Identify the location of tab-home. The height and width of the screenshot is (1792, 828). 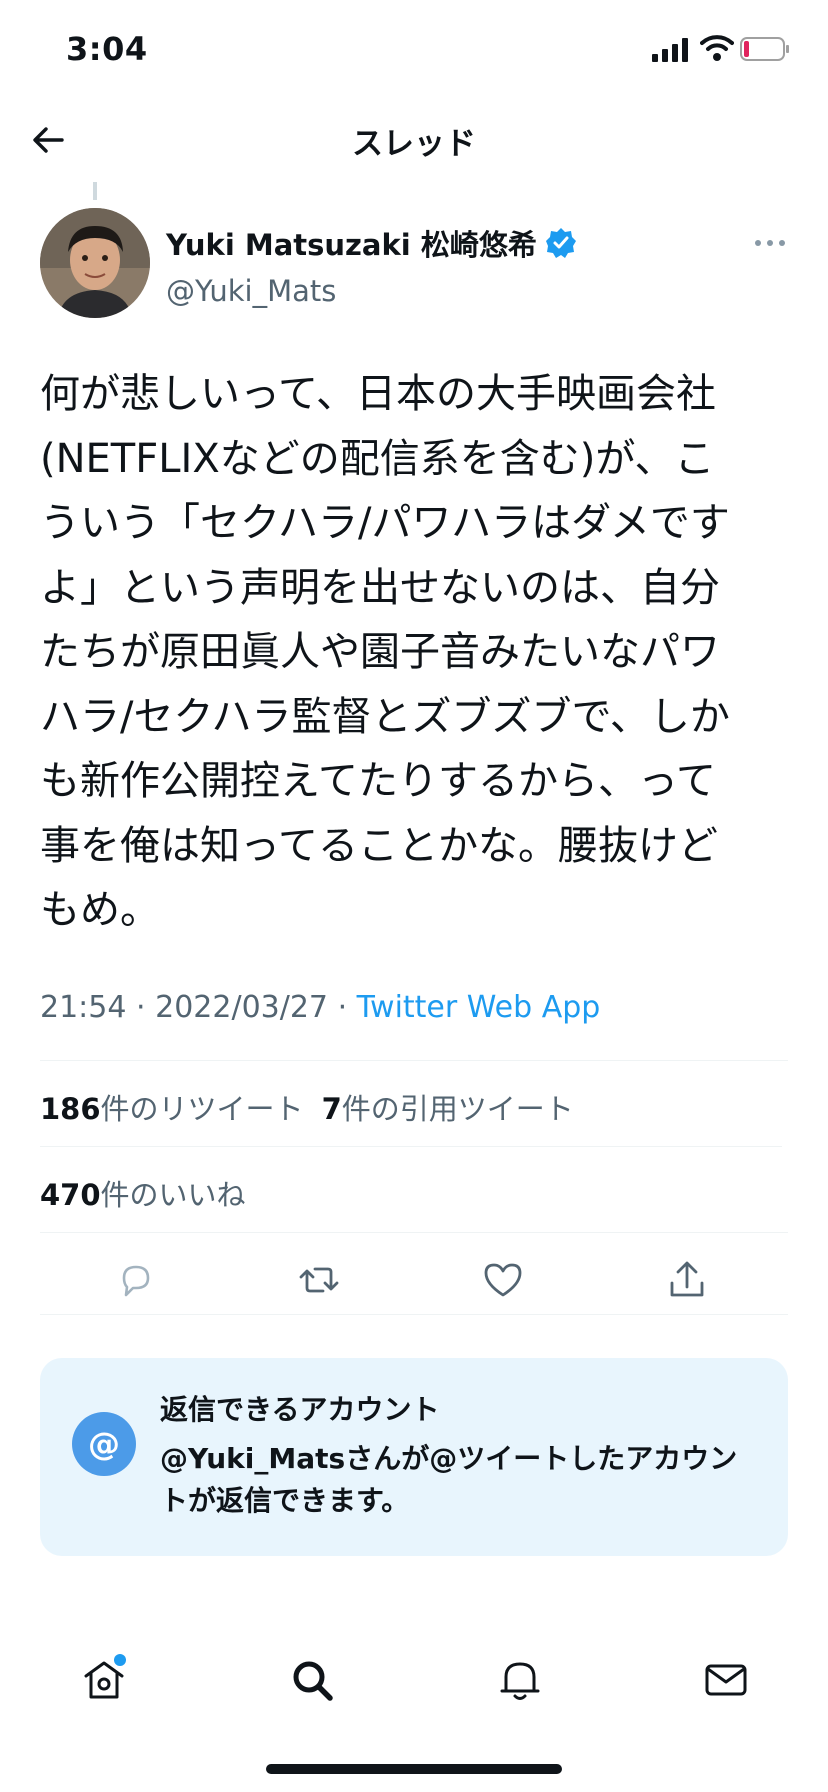
(104, 1680).